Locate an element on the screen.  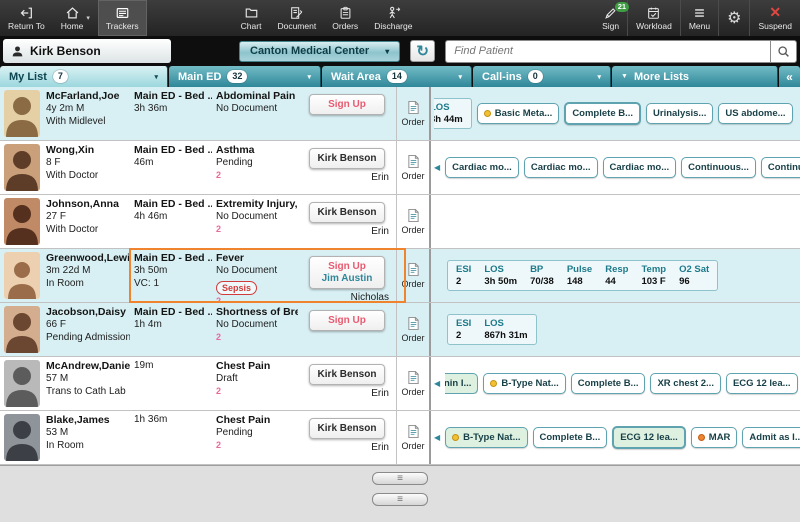
location-cell: Main ED - Bed ... 3h 50m VC: 1 is located at coordinates (171, 275).